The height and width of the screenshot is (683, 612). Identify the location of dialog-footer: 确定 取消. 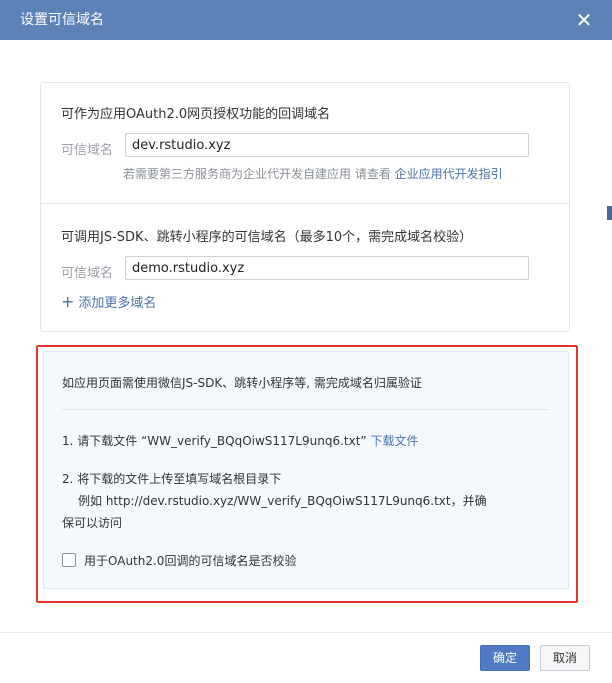
(306, 657).